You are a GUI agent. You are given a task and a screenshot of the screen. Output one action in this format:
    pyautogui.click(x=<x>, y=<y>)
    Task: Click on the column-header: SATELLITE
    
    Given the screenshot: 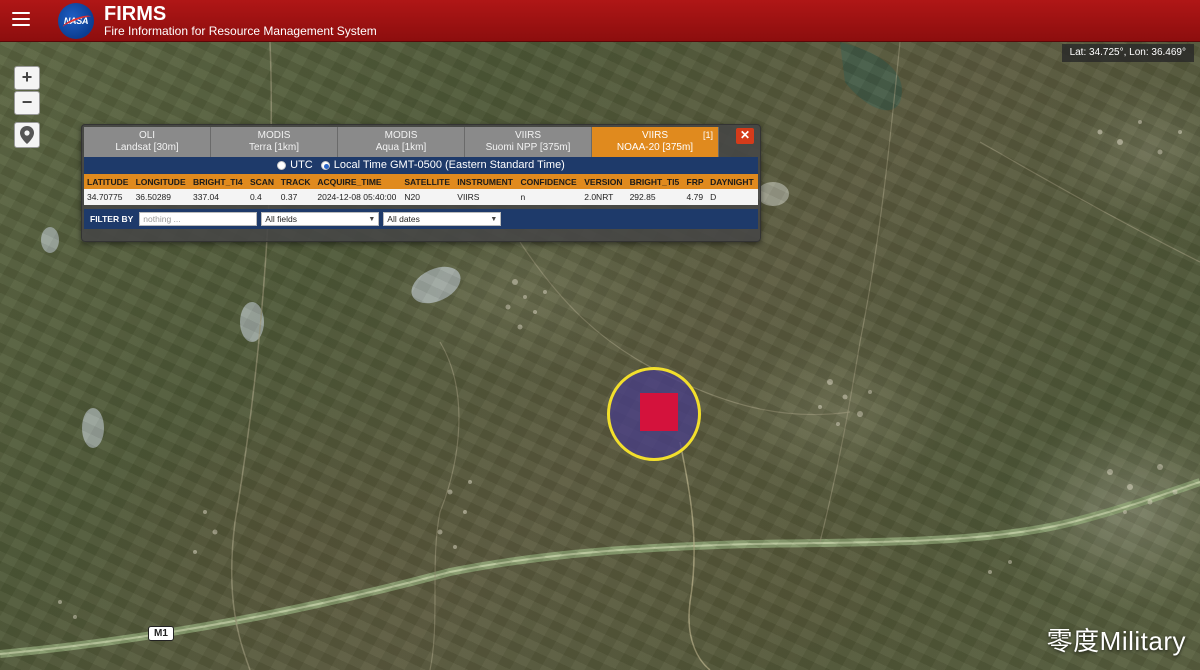 What is the action you would take?
    pyautogui.click(x=428, y=181)
    